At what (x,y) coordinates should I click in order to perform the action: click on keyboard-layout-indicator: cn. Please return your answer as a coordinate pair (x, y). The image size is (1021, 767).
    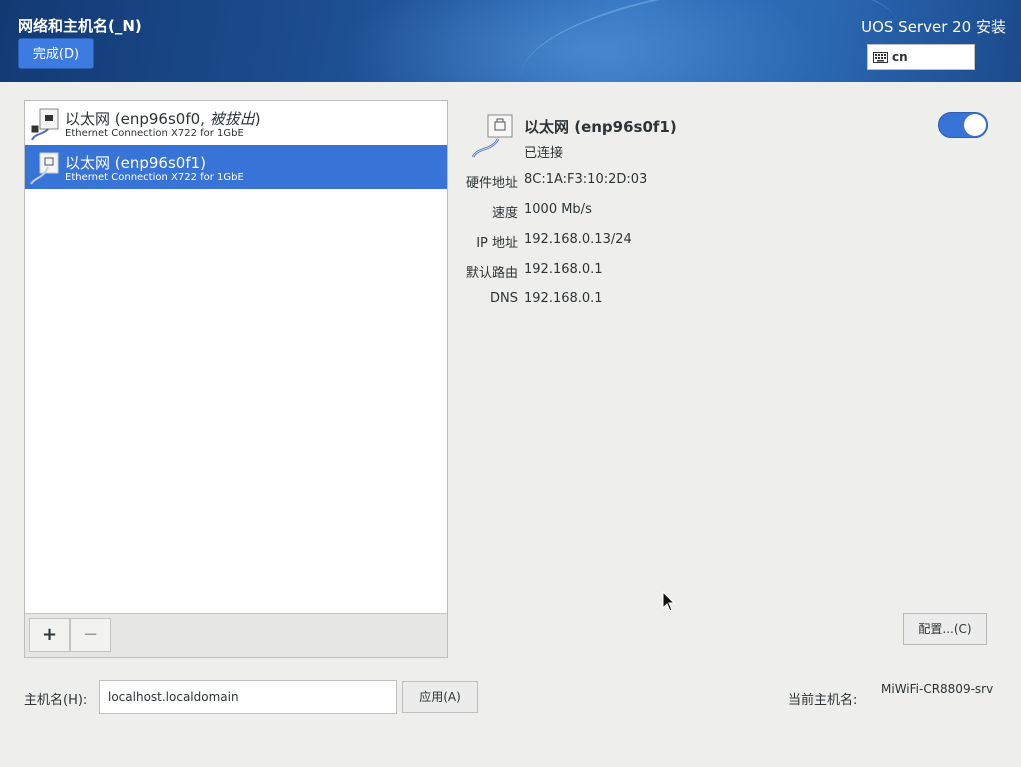
    Looking at the image, I should click on (921, 57).